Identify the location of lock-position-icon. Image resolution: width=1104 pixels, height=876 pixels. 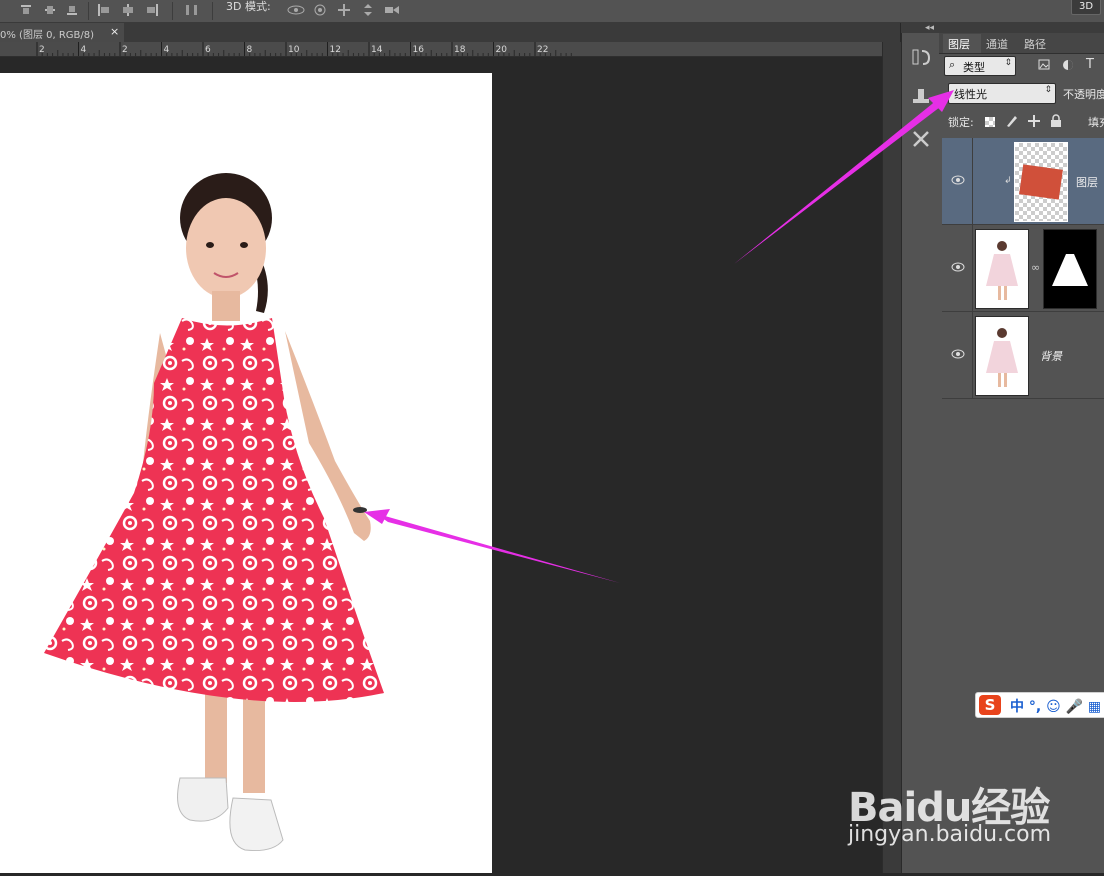
(1034, 122).